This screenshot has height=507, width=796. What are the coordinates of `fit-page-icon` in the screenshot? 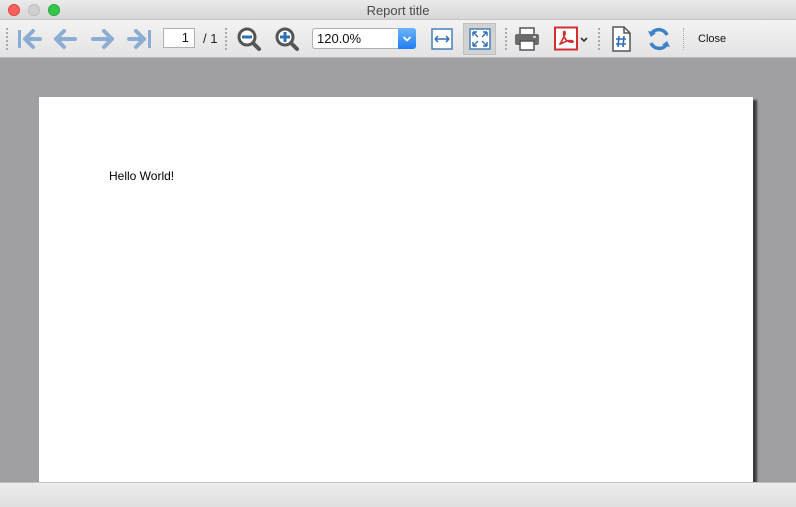 It's located at (479, 39).